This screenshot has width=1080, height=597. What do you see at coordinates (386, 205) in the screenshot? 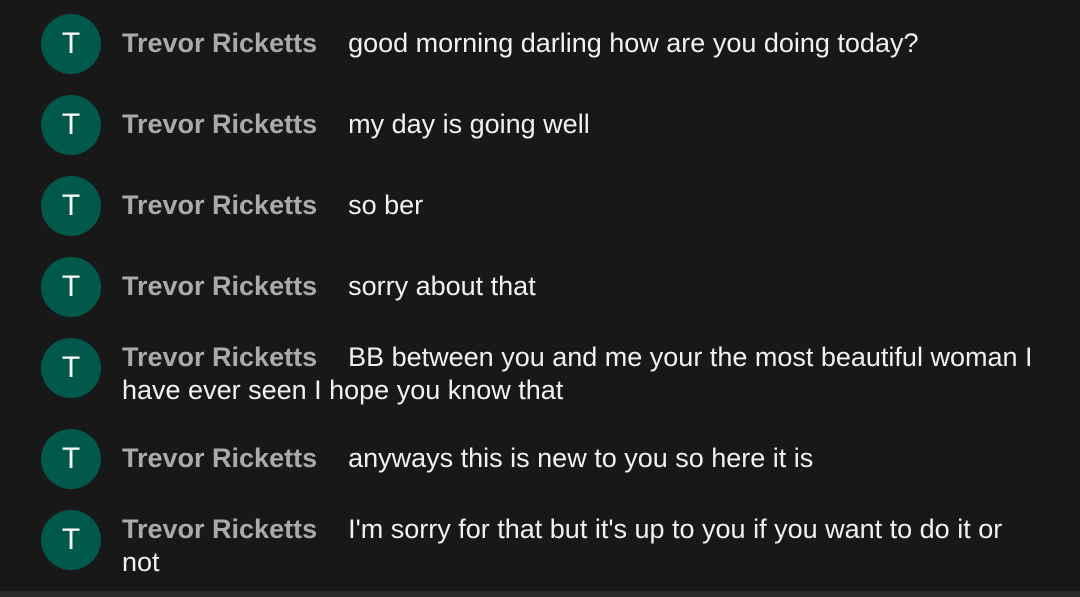
I see `message-text: so ber` at bounding box center [386, 205].